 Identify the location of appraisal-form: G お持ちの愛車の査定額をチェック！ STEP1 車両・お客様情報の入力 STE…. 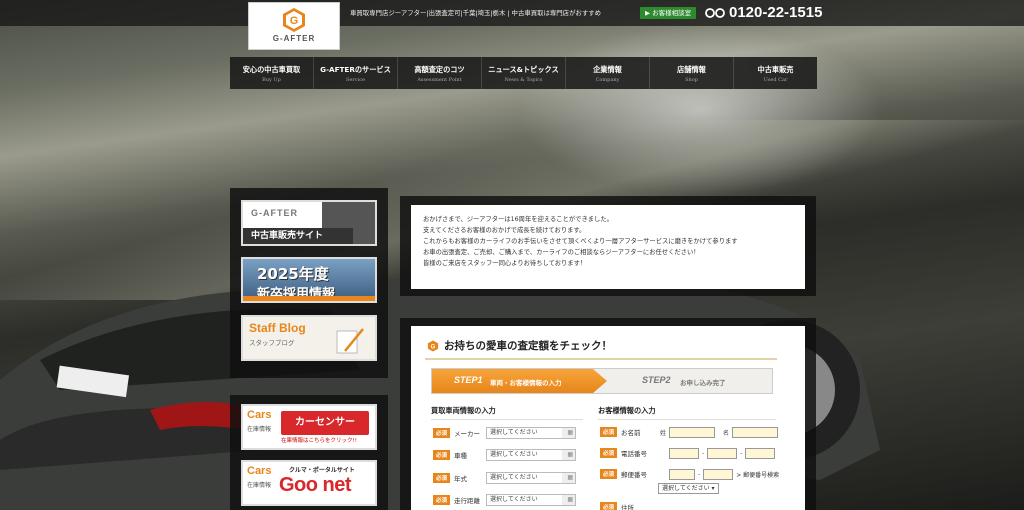
(608, 418).